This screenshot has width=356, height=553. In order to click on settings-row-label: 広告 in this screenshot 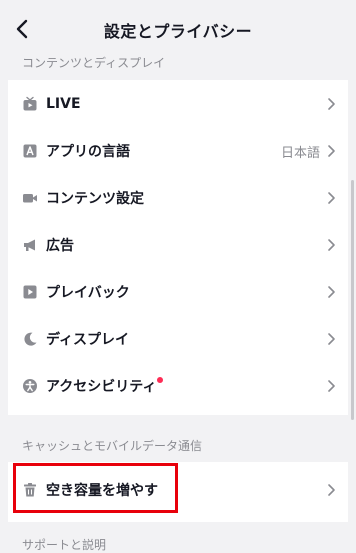, I will do `click(60, 246)`.